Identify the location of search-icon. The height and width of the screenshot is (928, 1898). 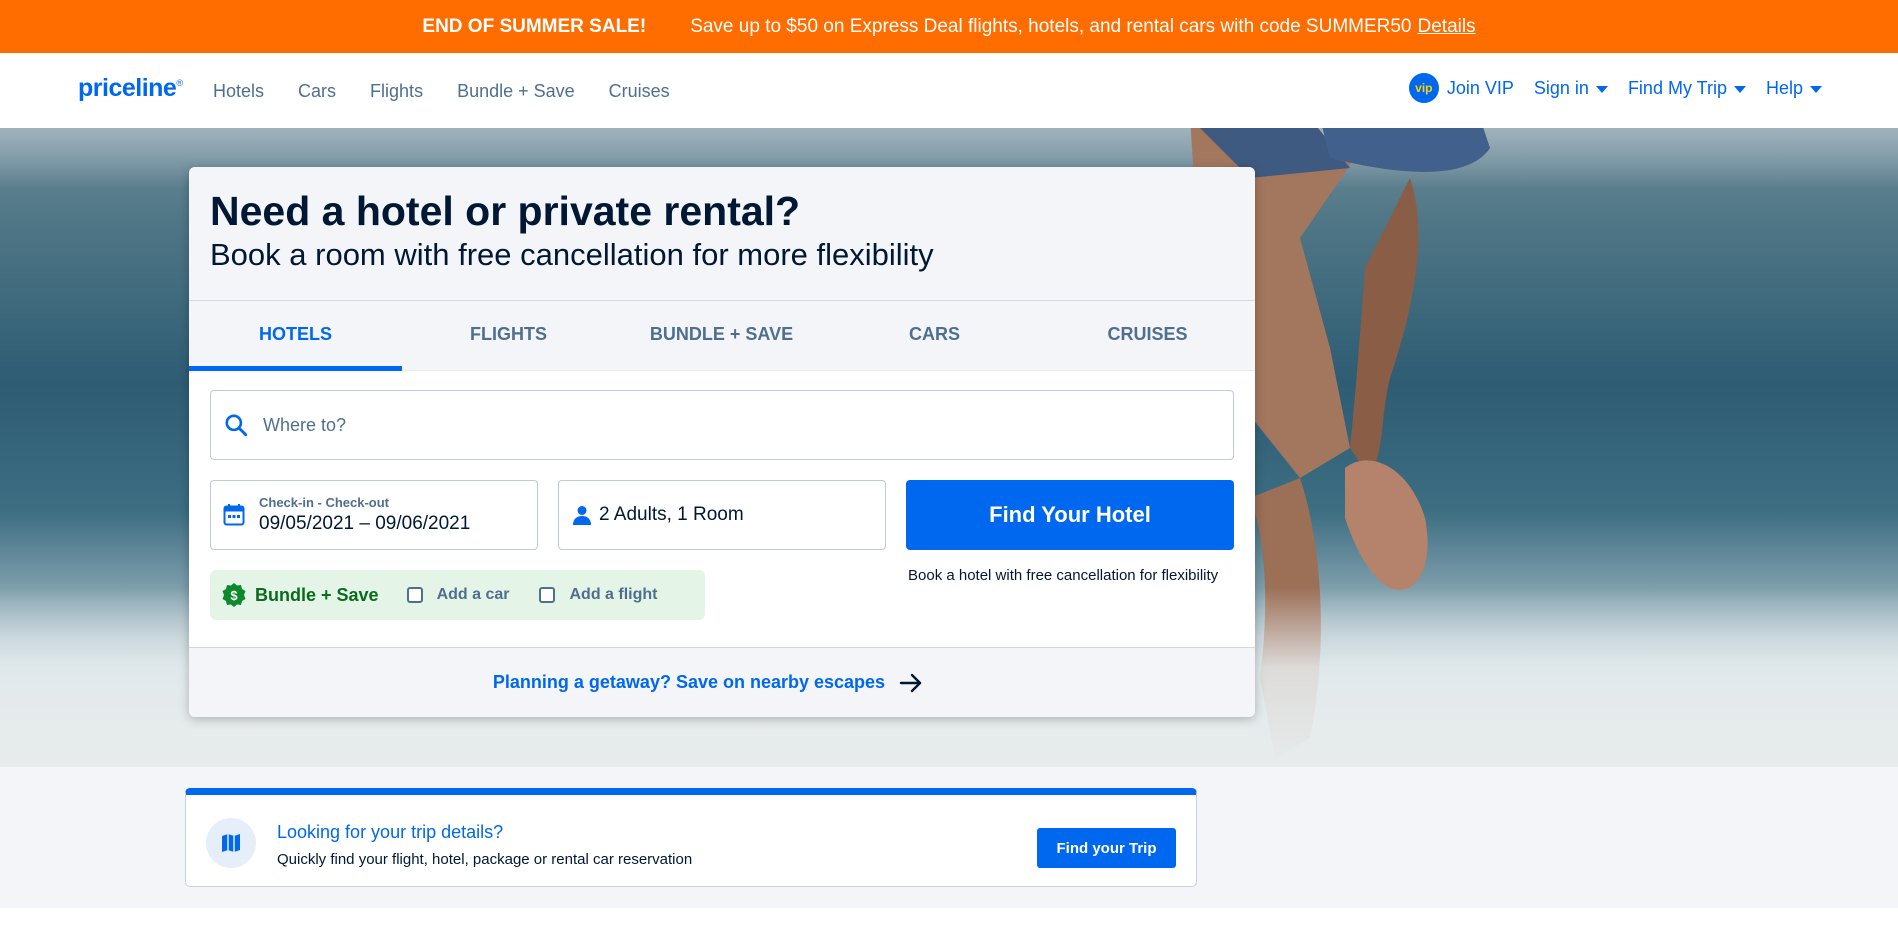
(236, 425).